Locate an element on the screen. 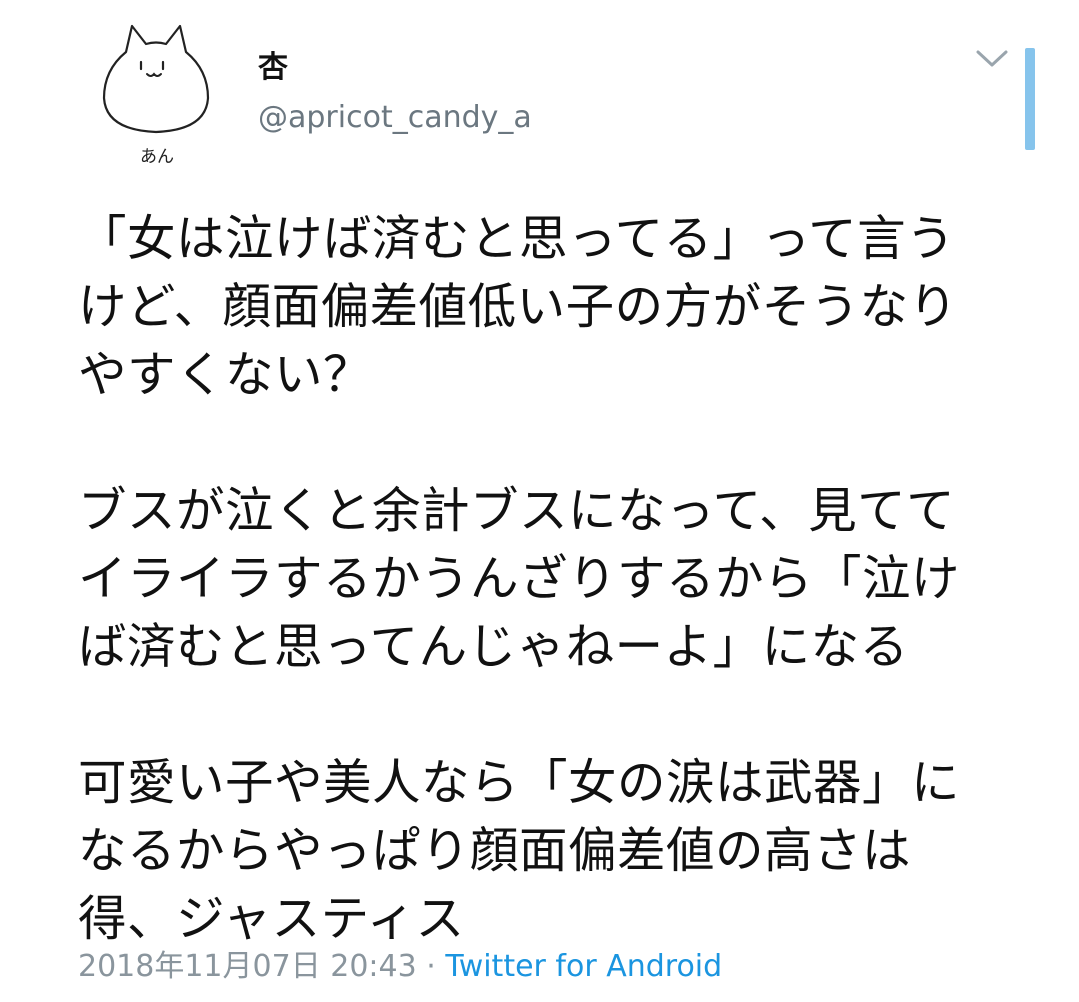 This screenshot has width=1079, height=1002. tweet-line: なるからやっぱり顔面偏差値の高さは is located at coordinates (495, 851).